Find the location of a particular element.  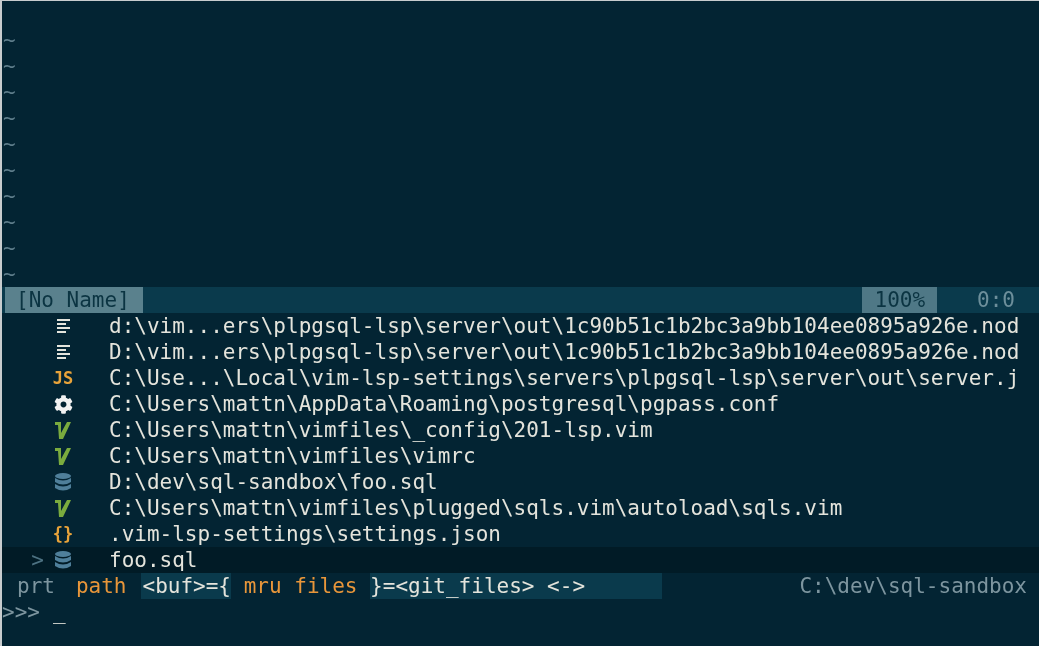

result-row: D:\dev\sql-sandbox\foo.sql is located at coordinates (520, 482).